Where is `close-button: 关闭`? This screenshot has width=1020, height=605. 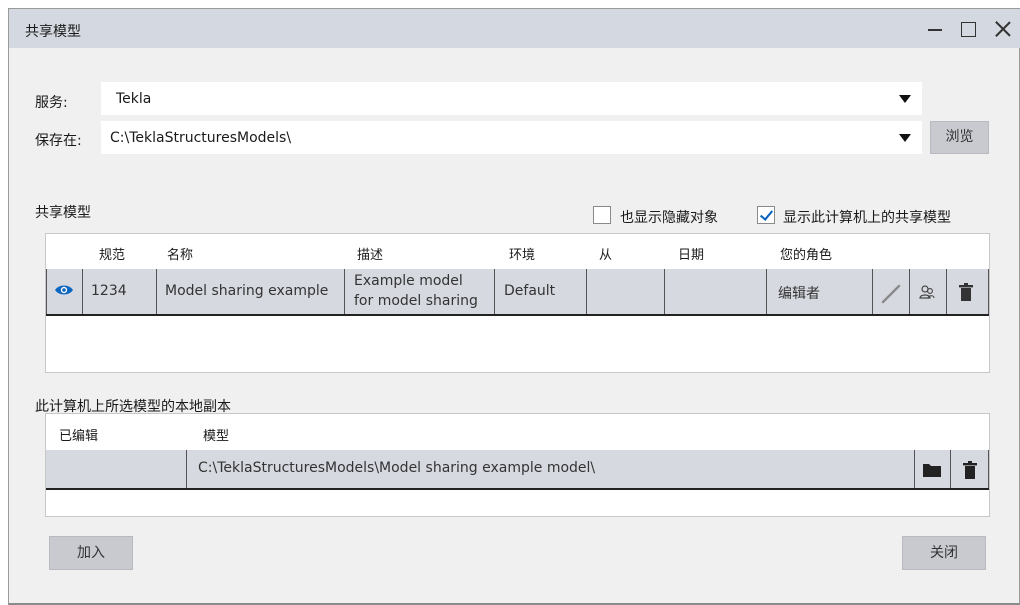 close-button: 关闭 is located at coordinates (944, 553).